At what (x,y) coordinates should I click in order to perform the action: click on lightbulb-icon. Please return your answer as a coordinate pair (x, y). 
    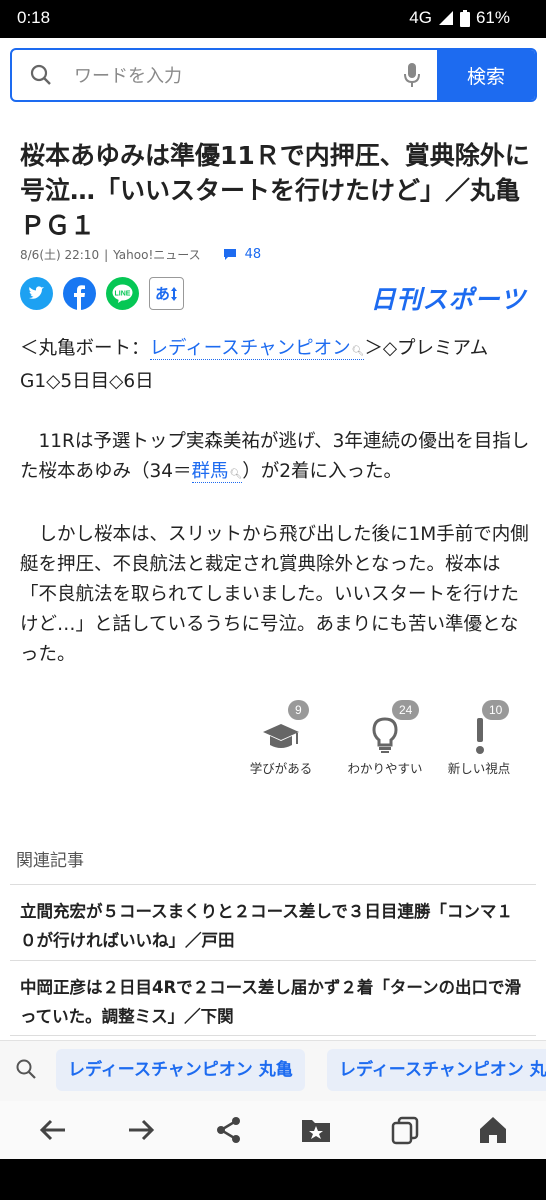
    Looking at the image, I should click on (385, 735).